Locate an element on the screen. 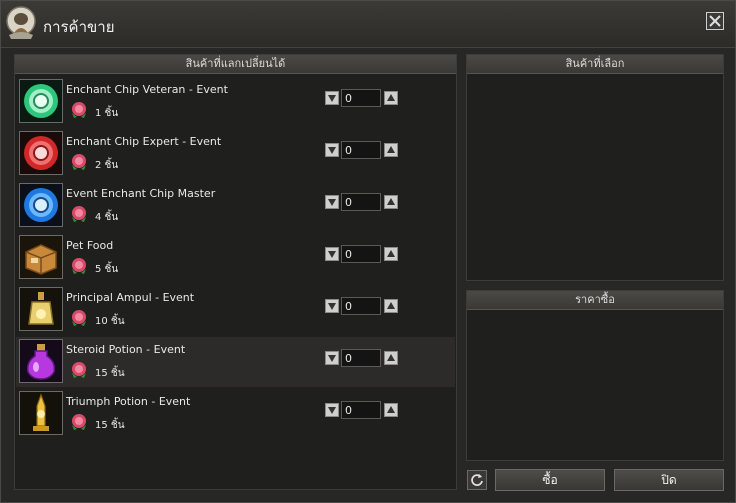  refresh-icon is located at coordinates (477, 480).